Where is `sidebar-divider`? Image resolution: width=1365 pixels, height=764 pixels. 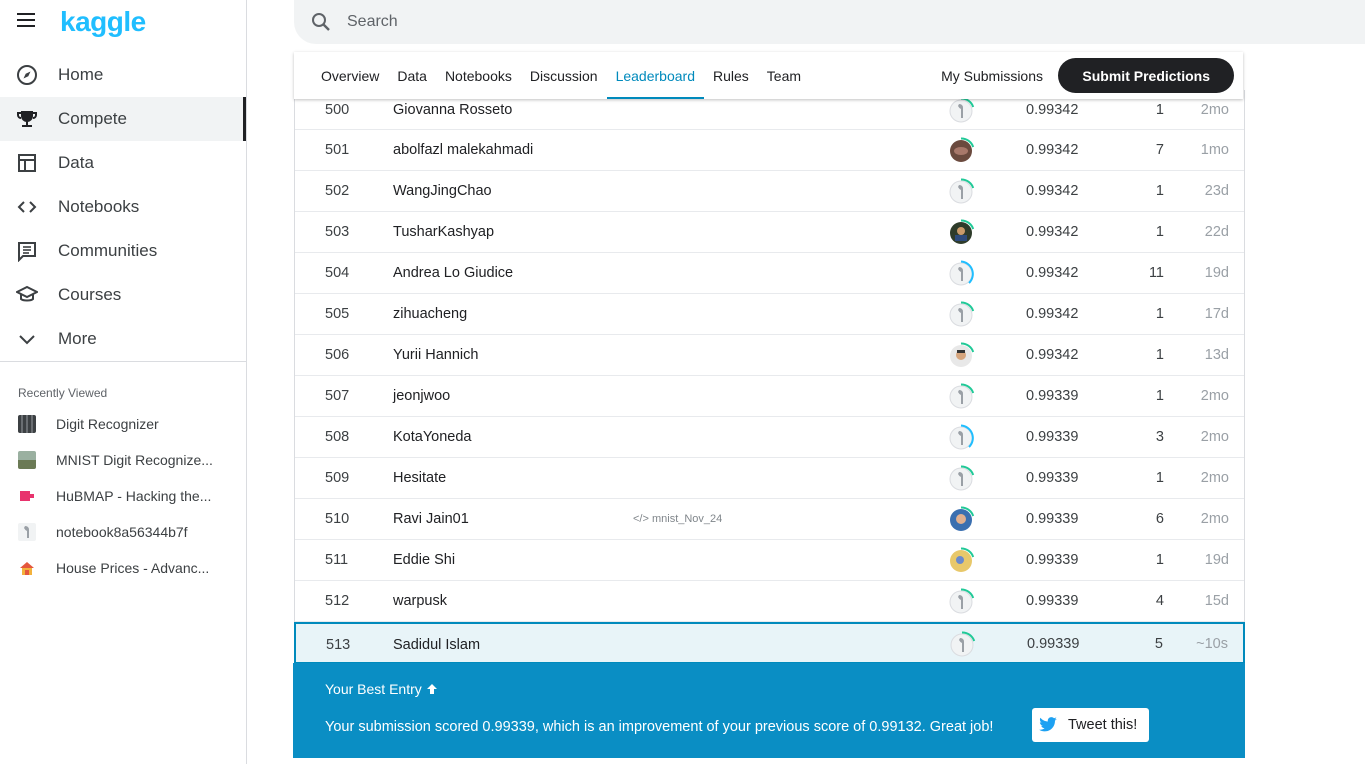
sidebar-divider is located at coordinates (123, 361).